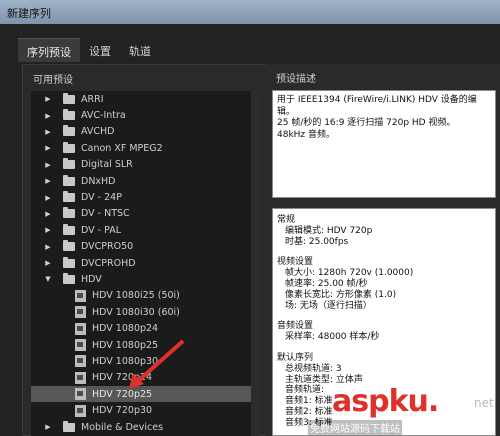  I want to click on tab-sequence-presets: 序列预设, so click(49, 50).